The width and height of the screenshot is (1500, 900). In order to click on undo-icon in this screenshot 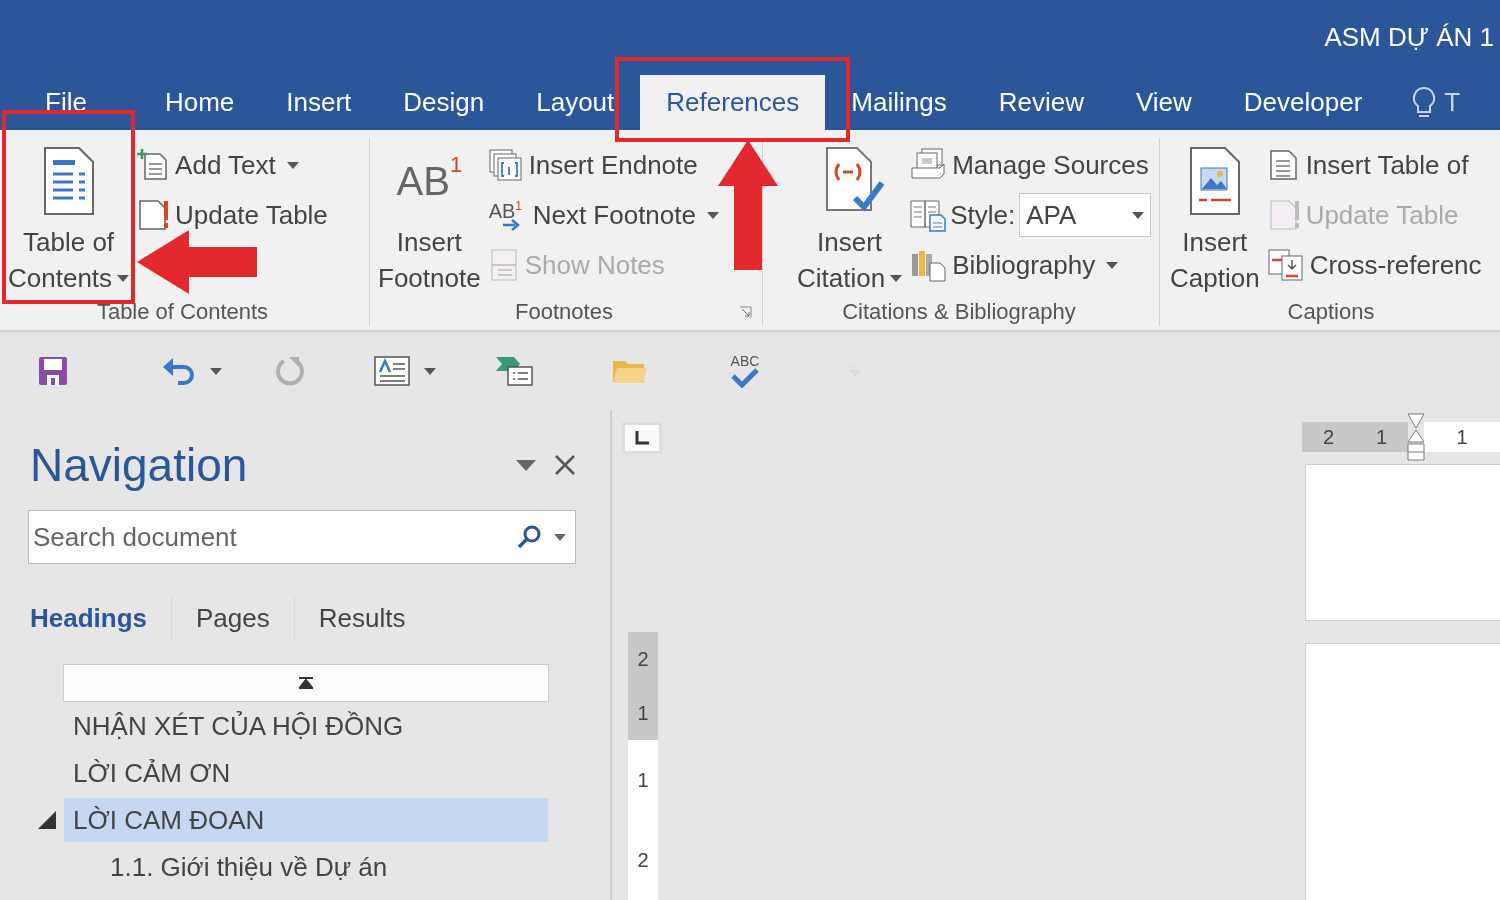, I will do `click(179, 371)`.